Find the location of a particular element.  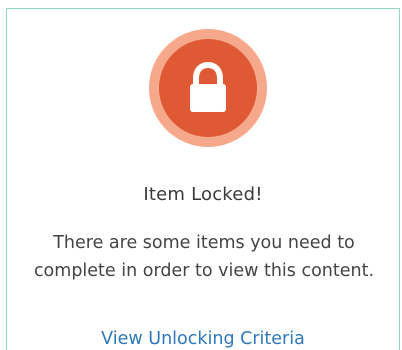

lock-badge-inner is located at coordinates (208, 88).